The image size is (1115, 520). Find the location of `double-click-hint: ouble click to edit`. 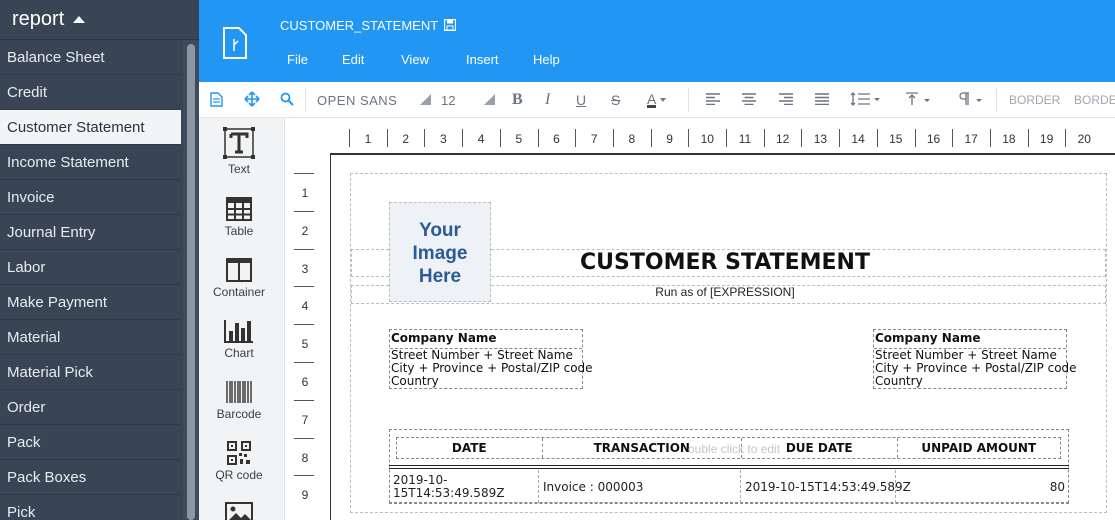

double-click-hint: ouble click to edit is located at coordinates (734, 449).